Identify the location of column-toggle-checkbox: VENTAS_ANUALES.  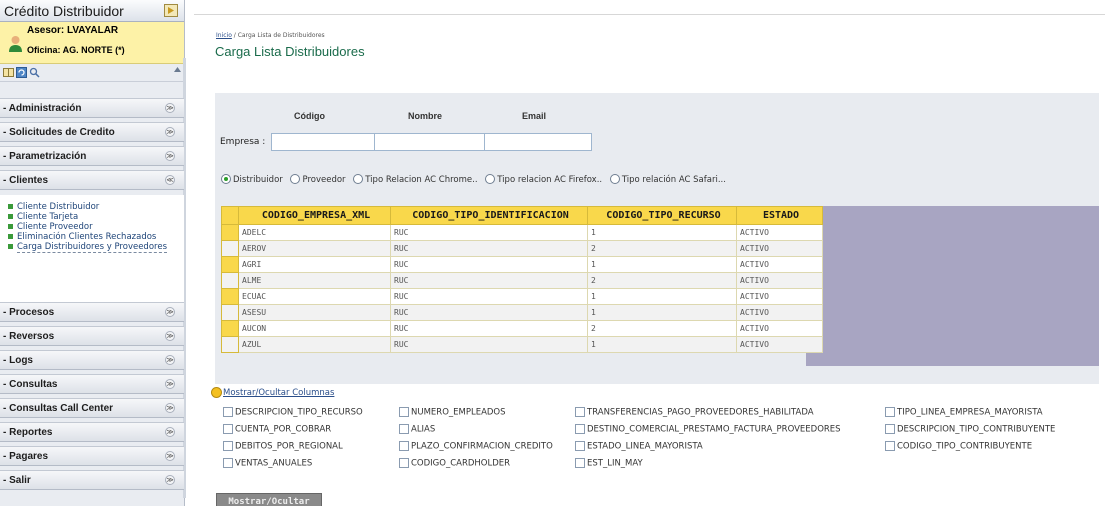
(267, 463).